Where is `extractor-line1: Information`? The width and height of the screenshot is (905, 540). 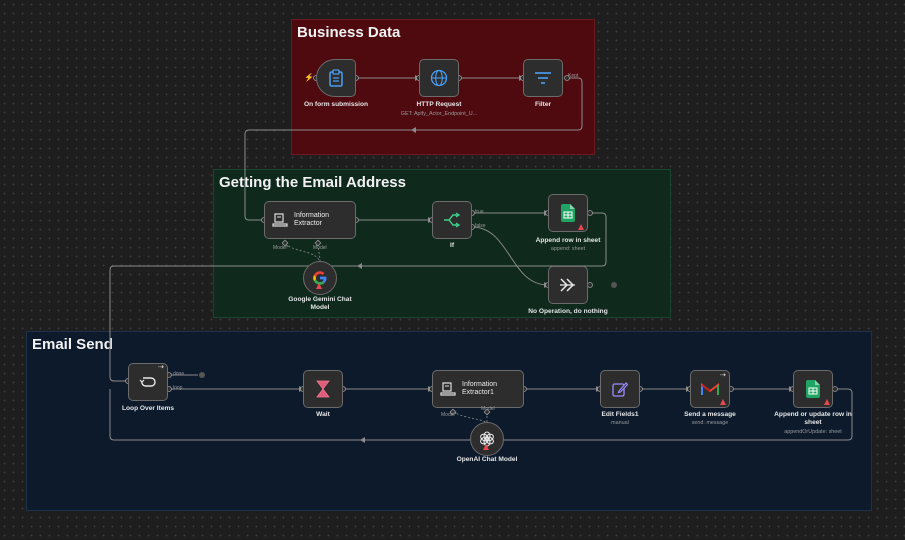 extractor-line1: Information is located at coordinates (312, 215).